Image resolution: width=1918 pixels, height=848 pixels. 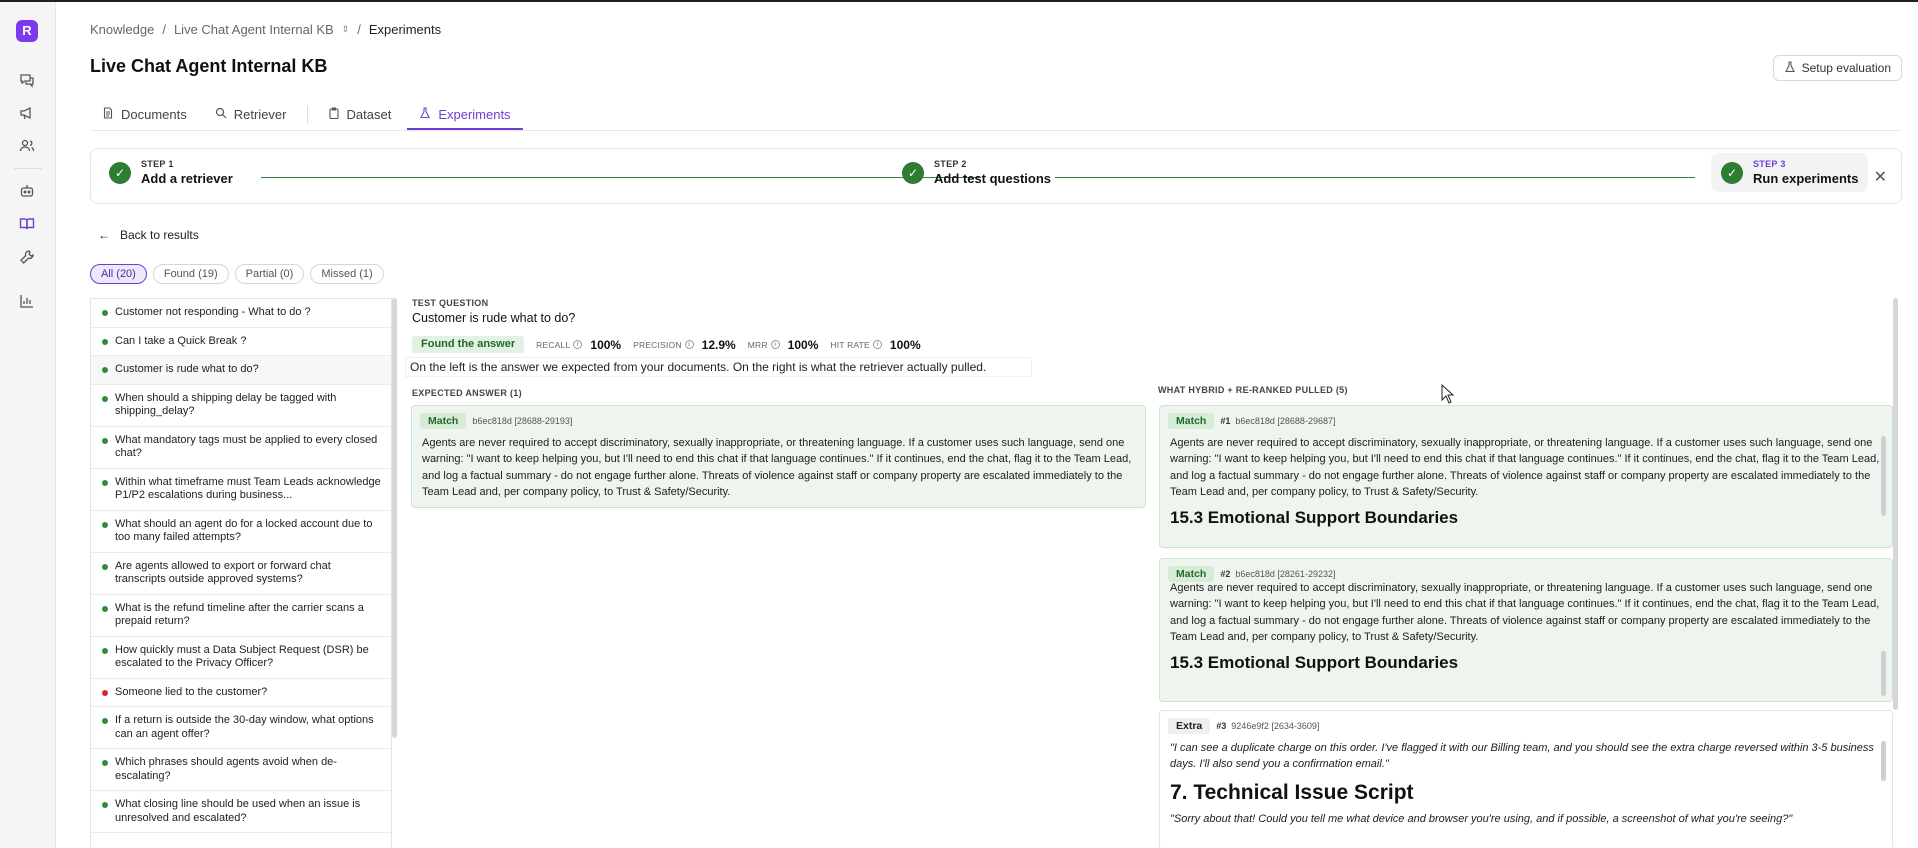 What do you see at coordinates (122, 29) in the screenshot?
I see `breadcrumb-knowledge: Knowledge` at bounding box center [122, 29].